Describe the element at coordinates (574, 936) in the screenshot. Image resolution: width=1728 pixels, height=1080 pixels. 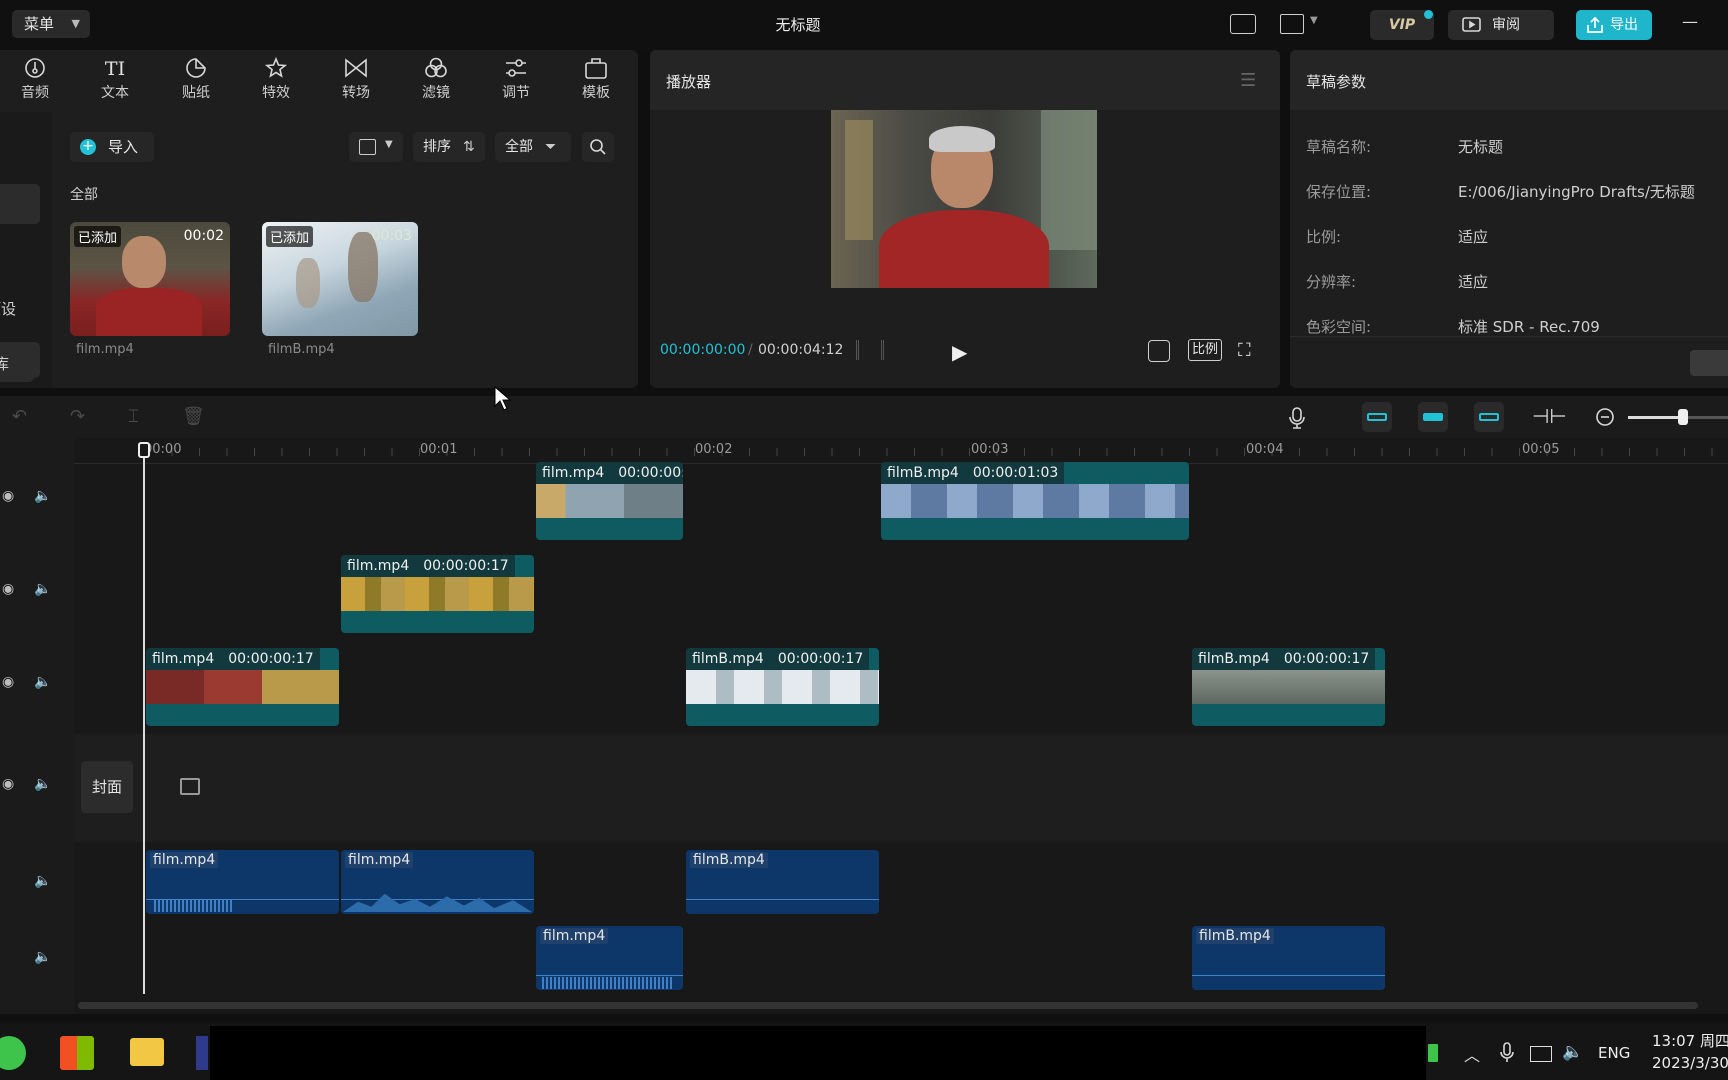
I see `clip-name: film.mp4` at that location.